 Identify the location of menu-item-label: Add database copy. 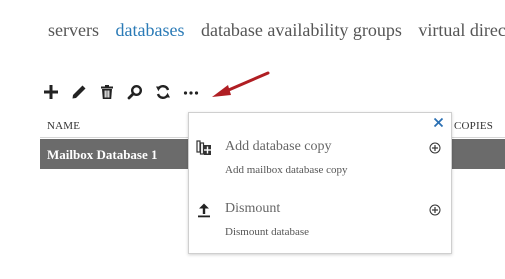
(278, 146).